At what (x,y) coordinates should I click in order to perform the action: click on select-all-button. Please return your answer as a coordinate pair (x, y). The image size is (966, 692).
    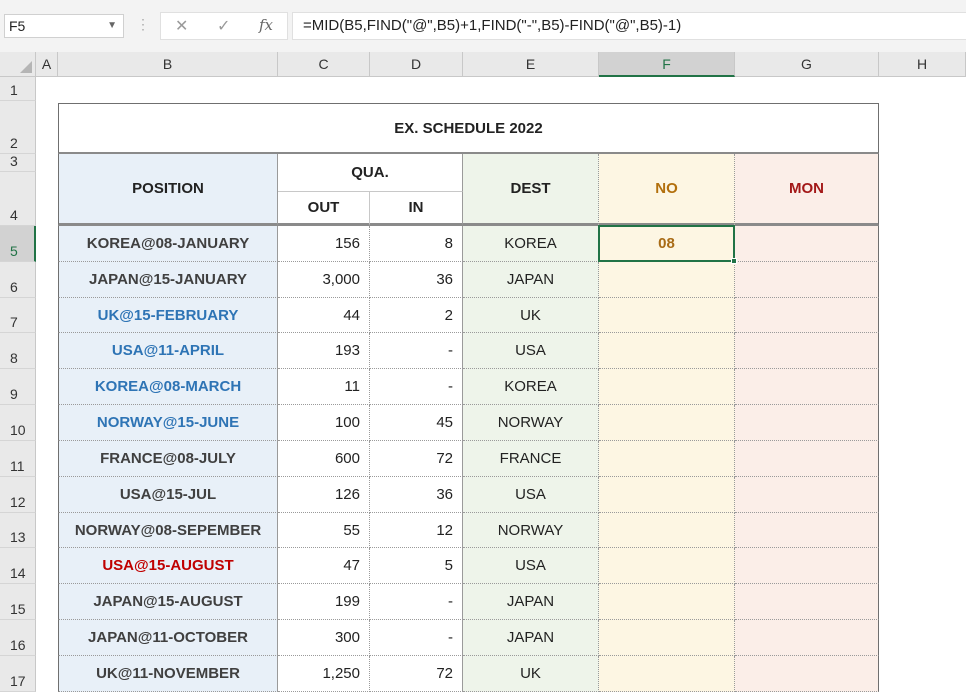
    Looking at the image, I should click on (18, 64).